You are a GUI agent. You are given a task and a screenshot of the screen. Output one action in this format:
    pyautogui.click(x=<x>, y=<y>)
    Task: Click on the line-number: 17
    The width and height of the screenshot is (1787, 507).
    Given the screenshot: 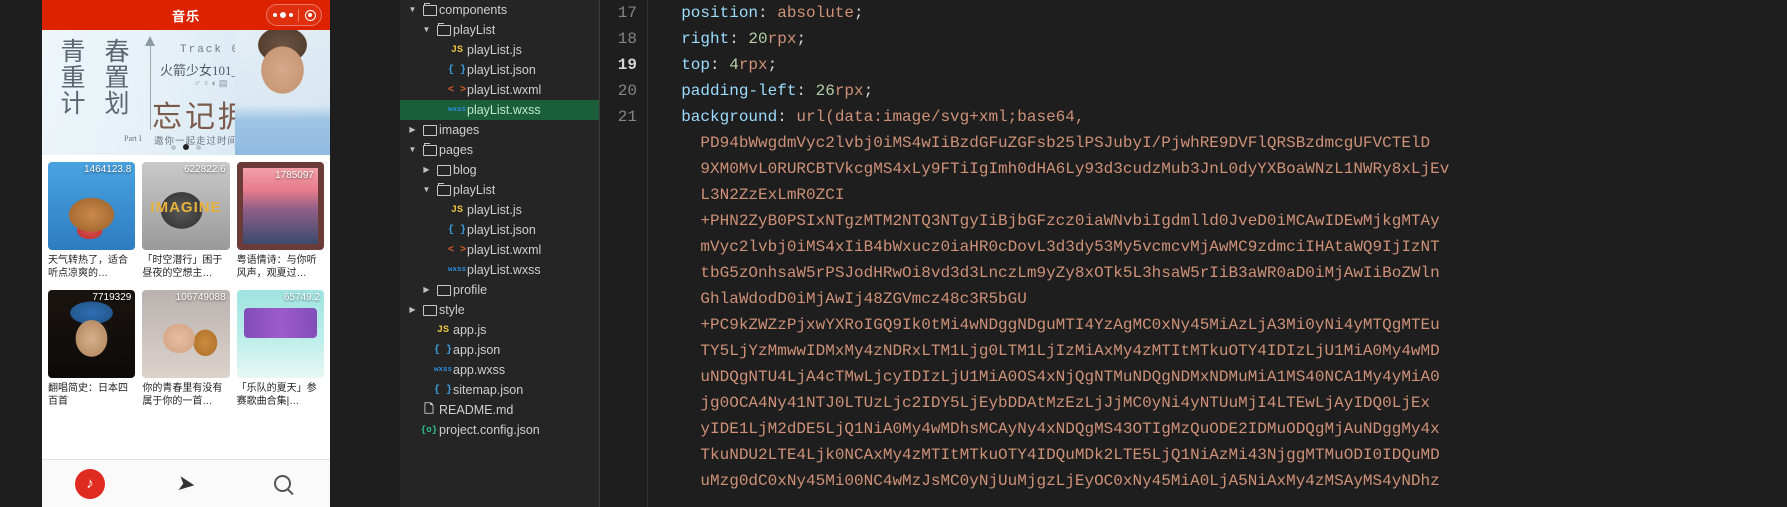 What is the action you would take?
    pyautogui.click(x=627, y=13)
    